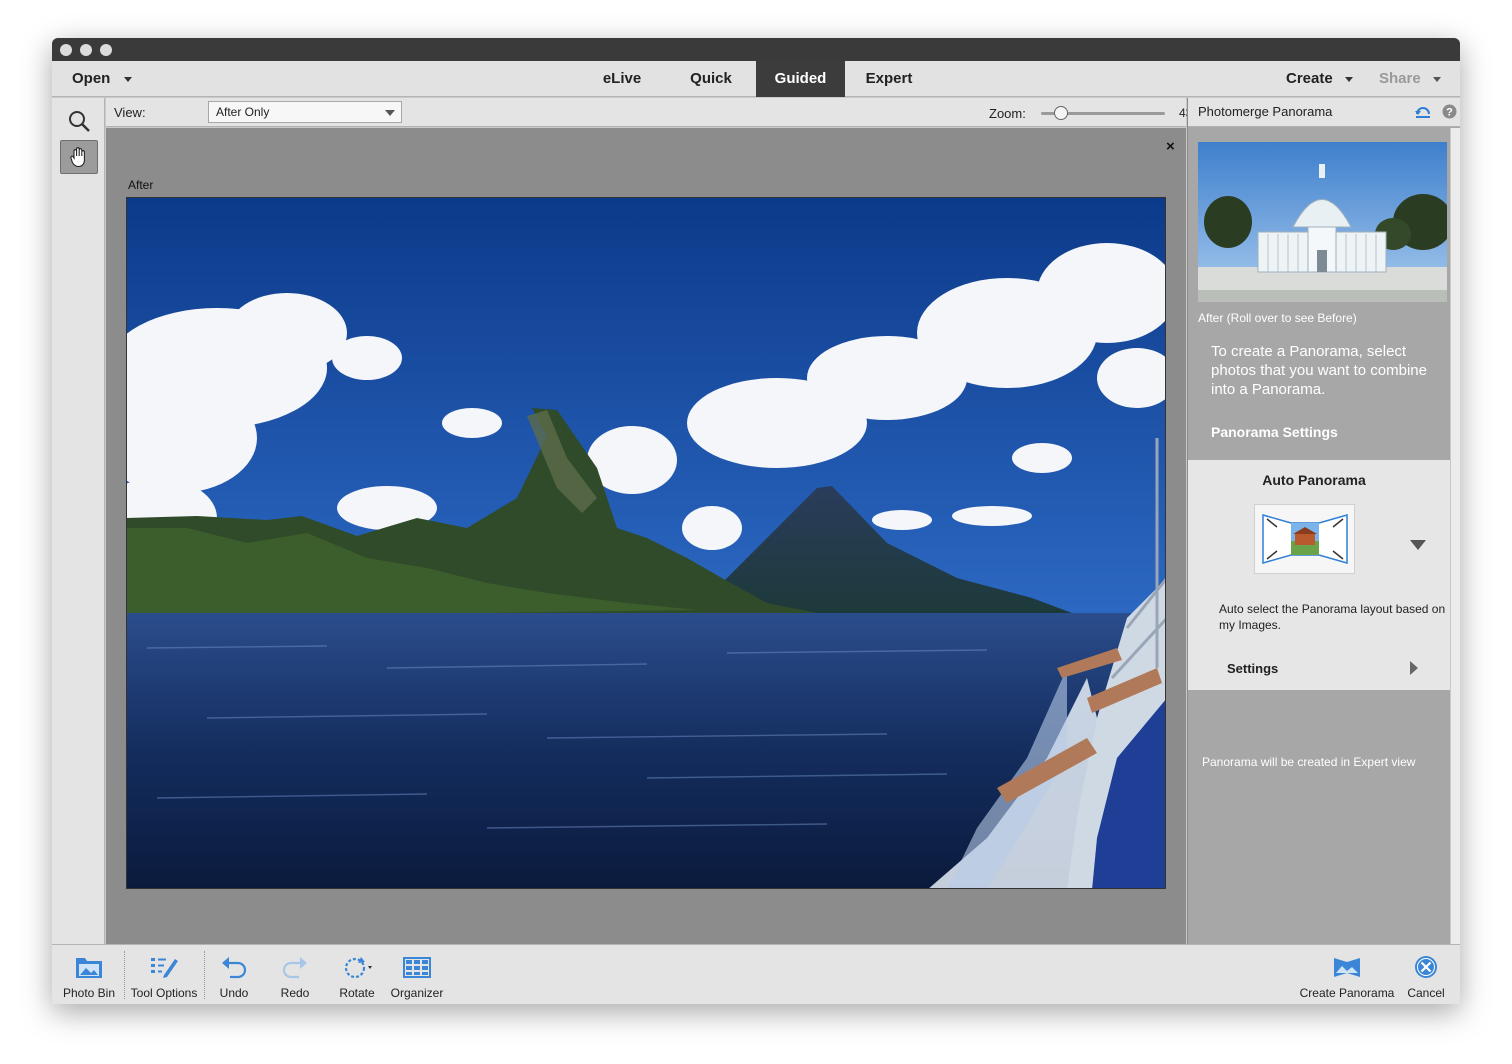  Describe the element at coordinates (1347, 967) in the screenshot. I see `create-panorama-icon` at that location.